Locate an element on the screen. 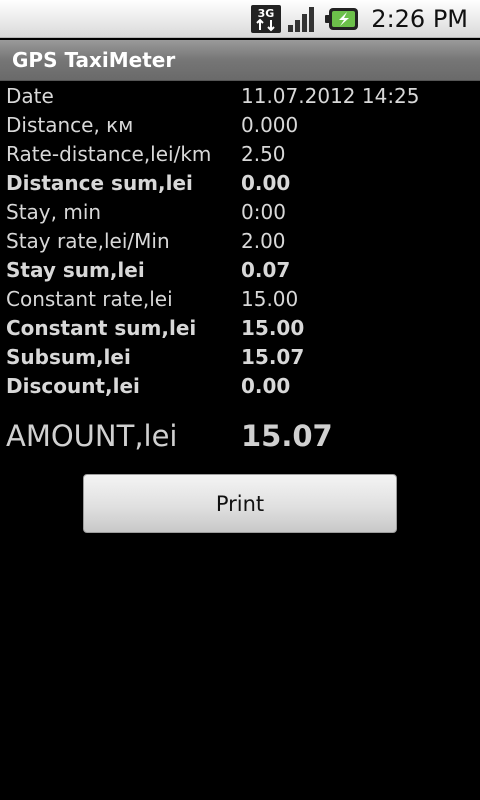 The image size is (480, 800). row-subsum: Subsum,lei 15.07 is located at coordinates (240, 357).